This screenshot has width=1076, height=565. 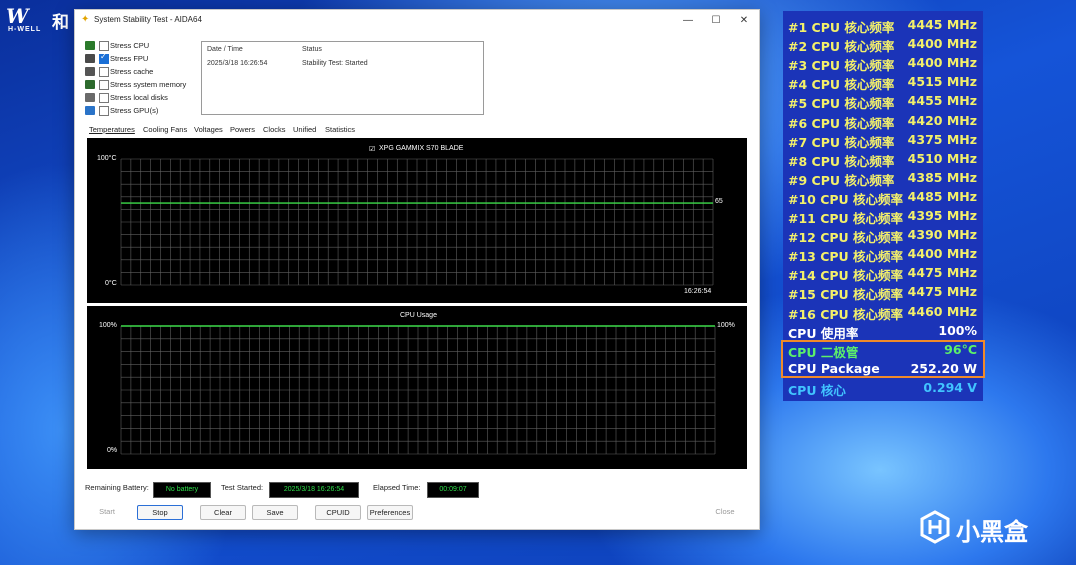 I want to click on tab-voltages: Voltages, so click(x=208, y=129).